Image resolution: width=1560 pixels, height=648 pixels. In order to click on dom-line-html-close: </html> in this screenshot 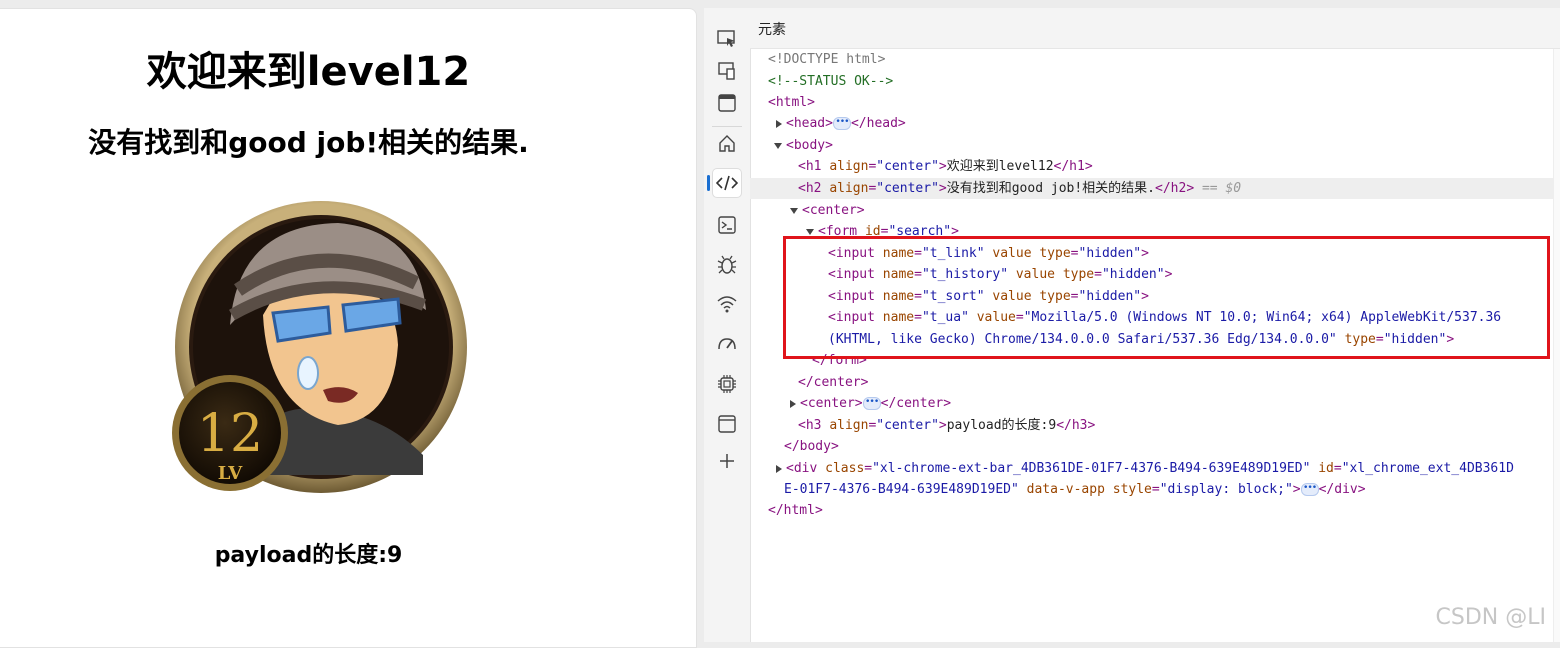, I will do `click(1155, 510)`.